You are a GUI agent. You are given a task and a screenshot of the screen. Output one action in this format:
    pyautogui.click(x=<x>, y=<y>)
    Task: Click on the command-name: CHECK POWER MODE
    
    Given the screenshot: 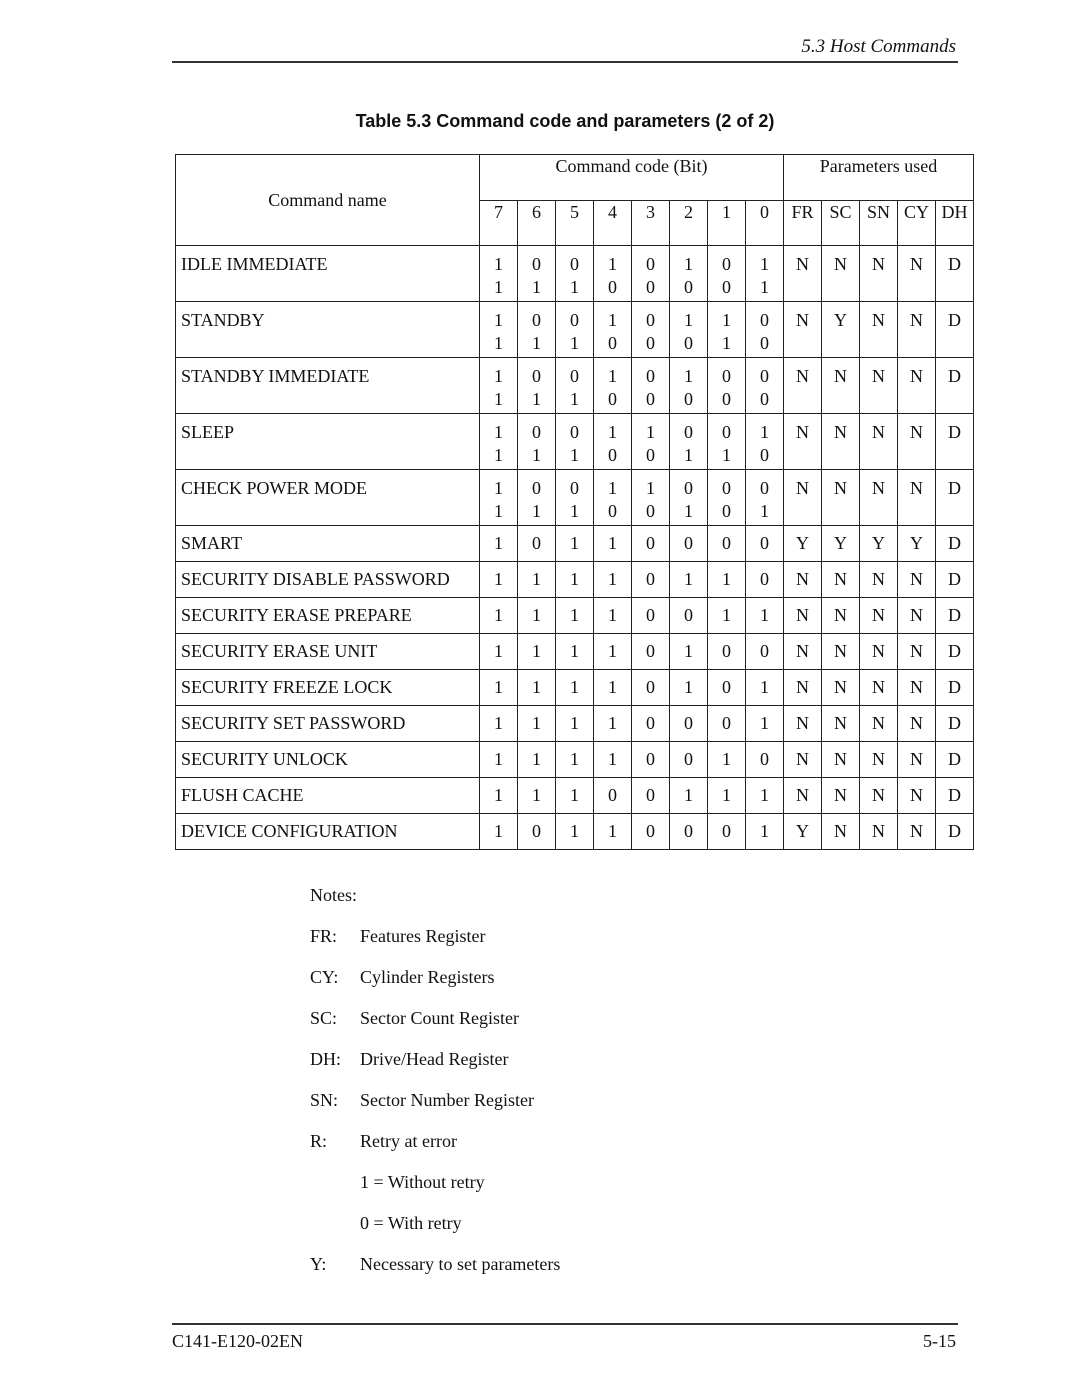 What is the action you would take?
    pyautogui.click(x=327, y=497)
    